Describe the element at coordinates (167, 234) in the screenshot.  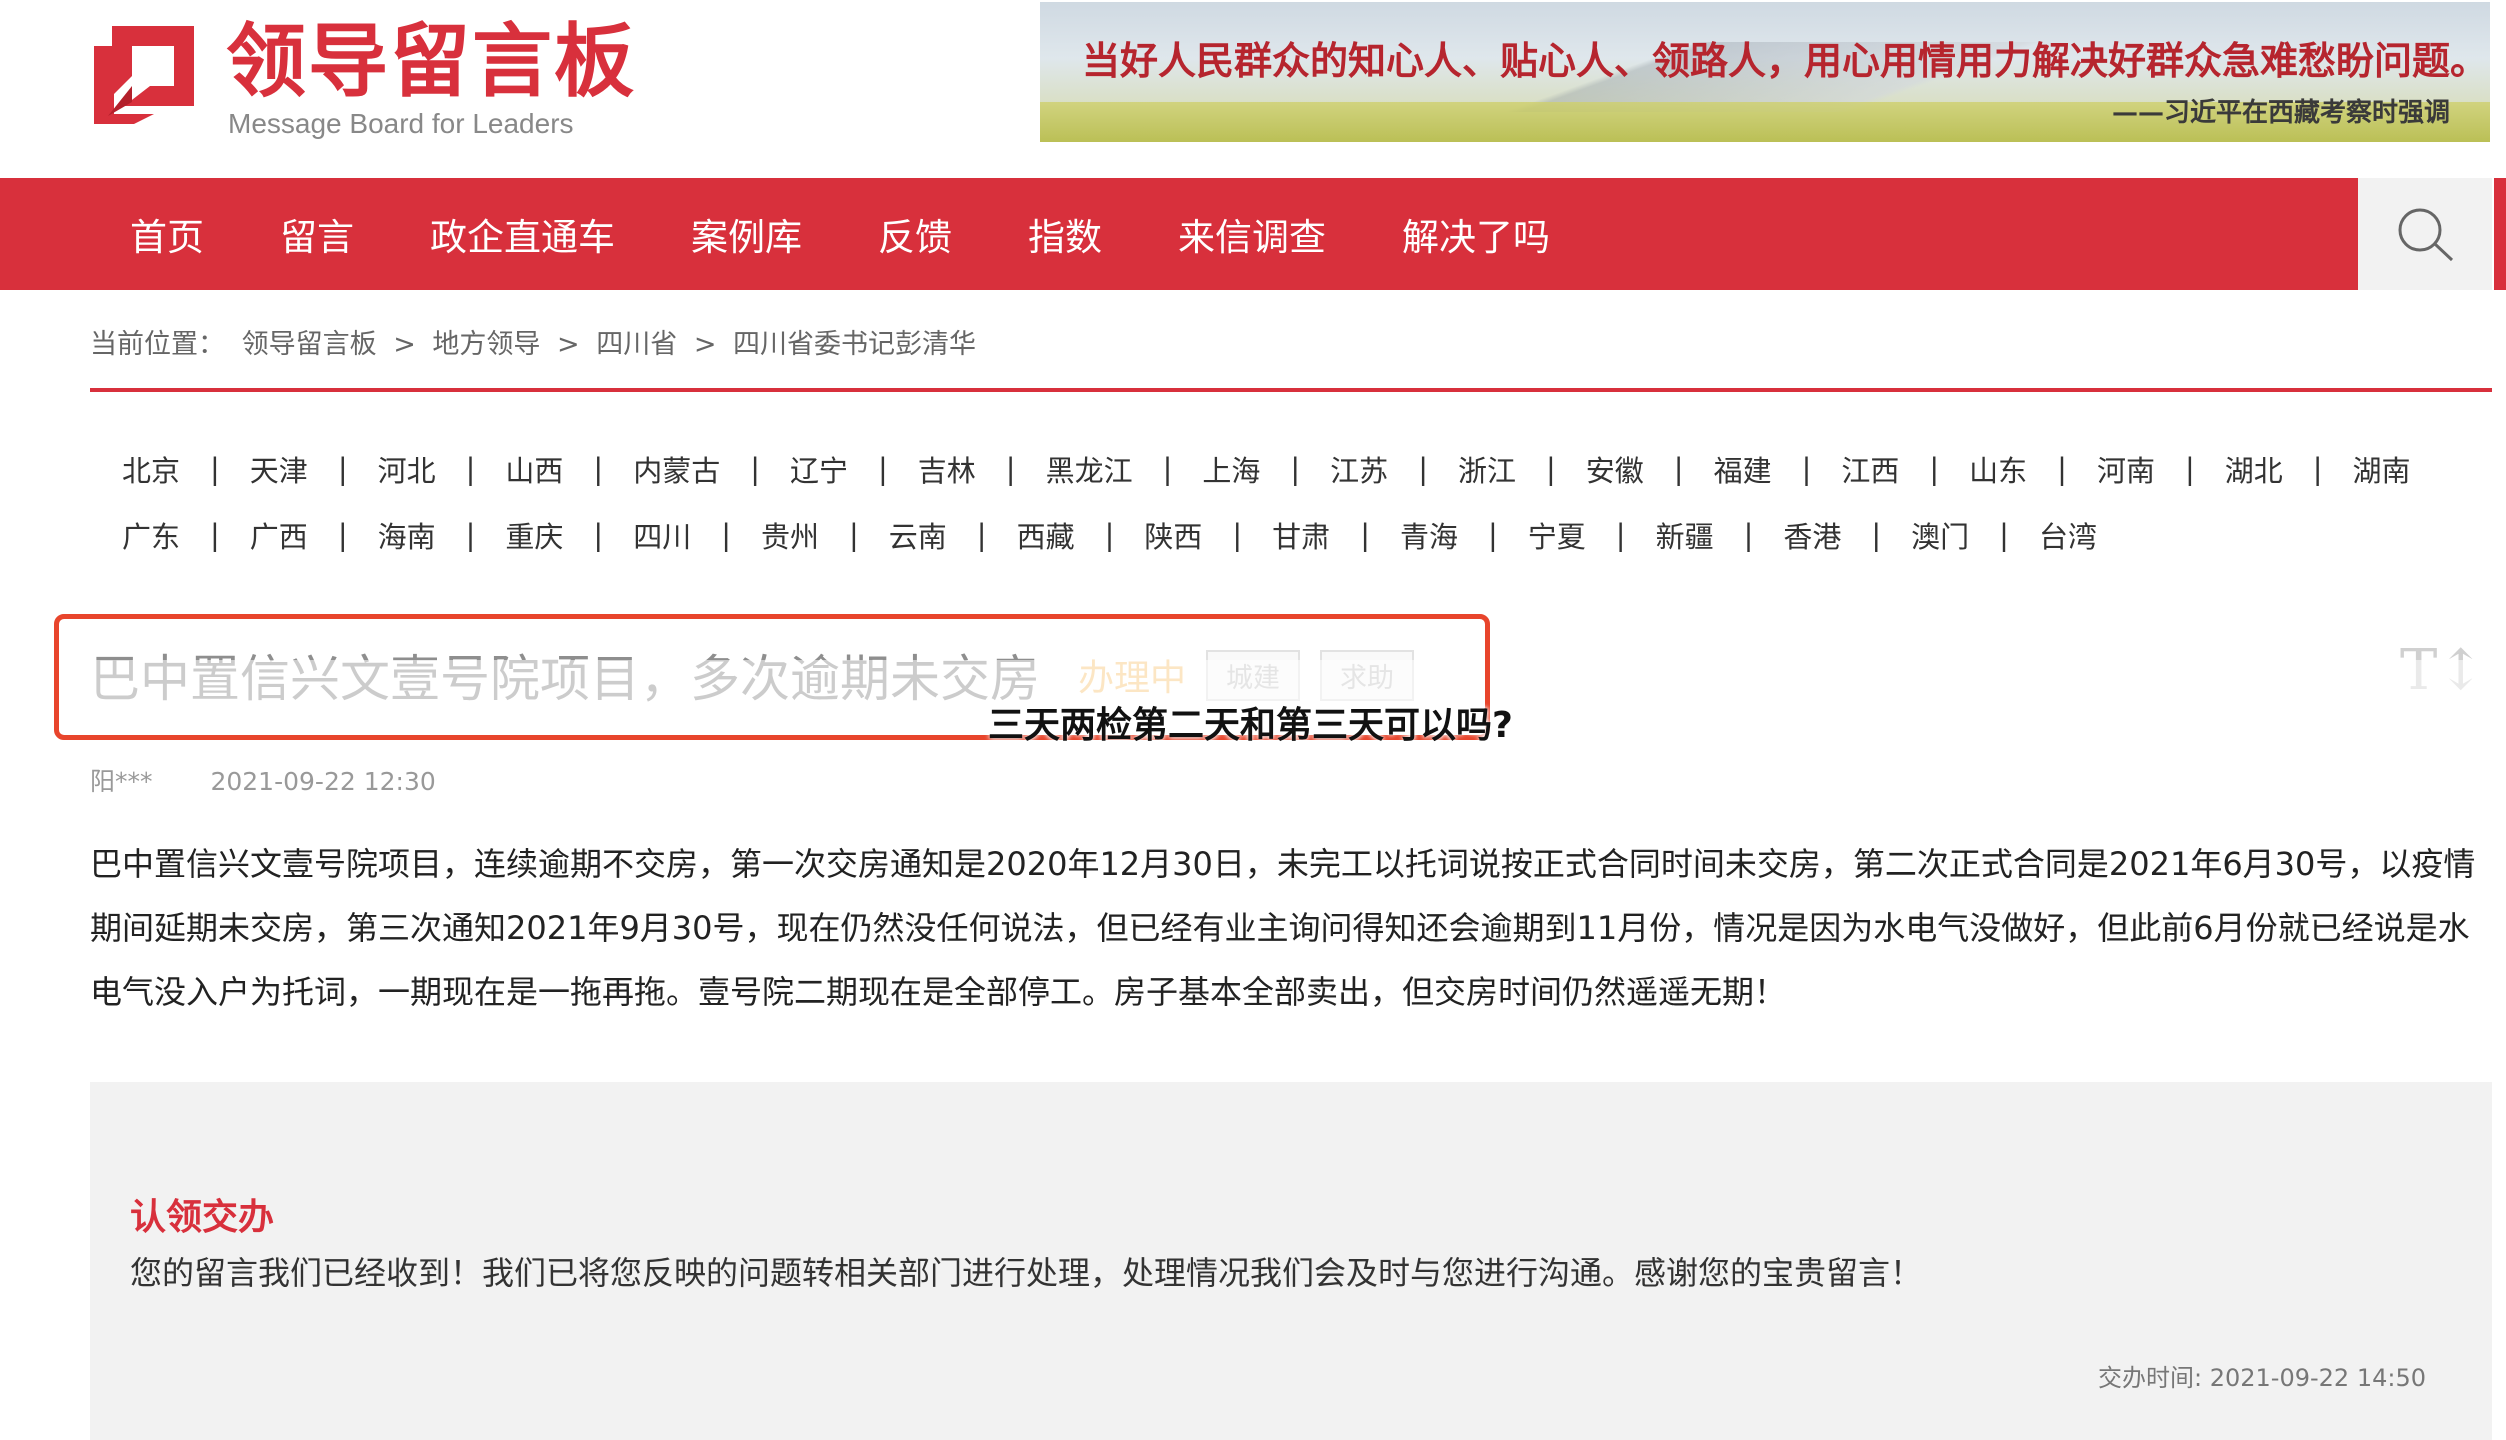
I see `nav-item-home: 首页` at that location.